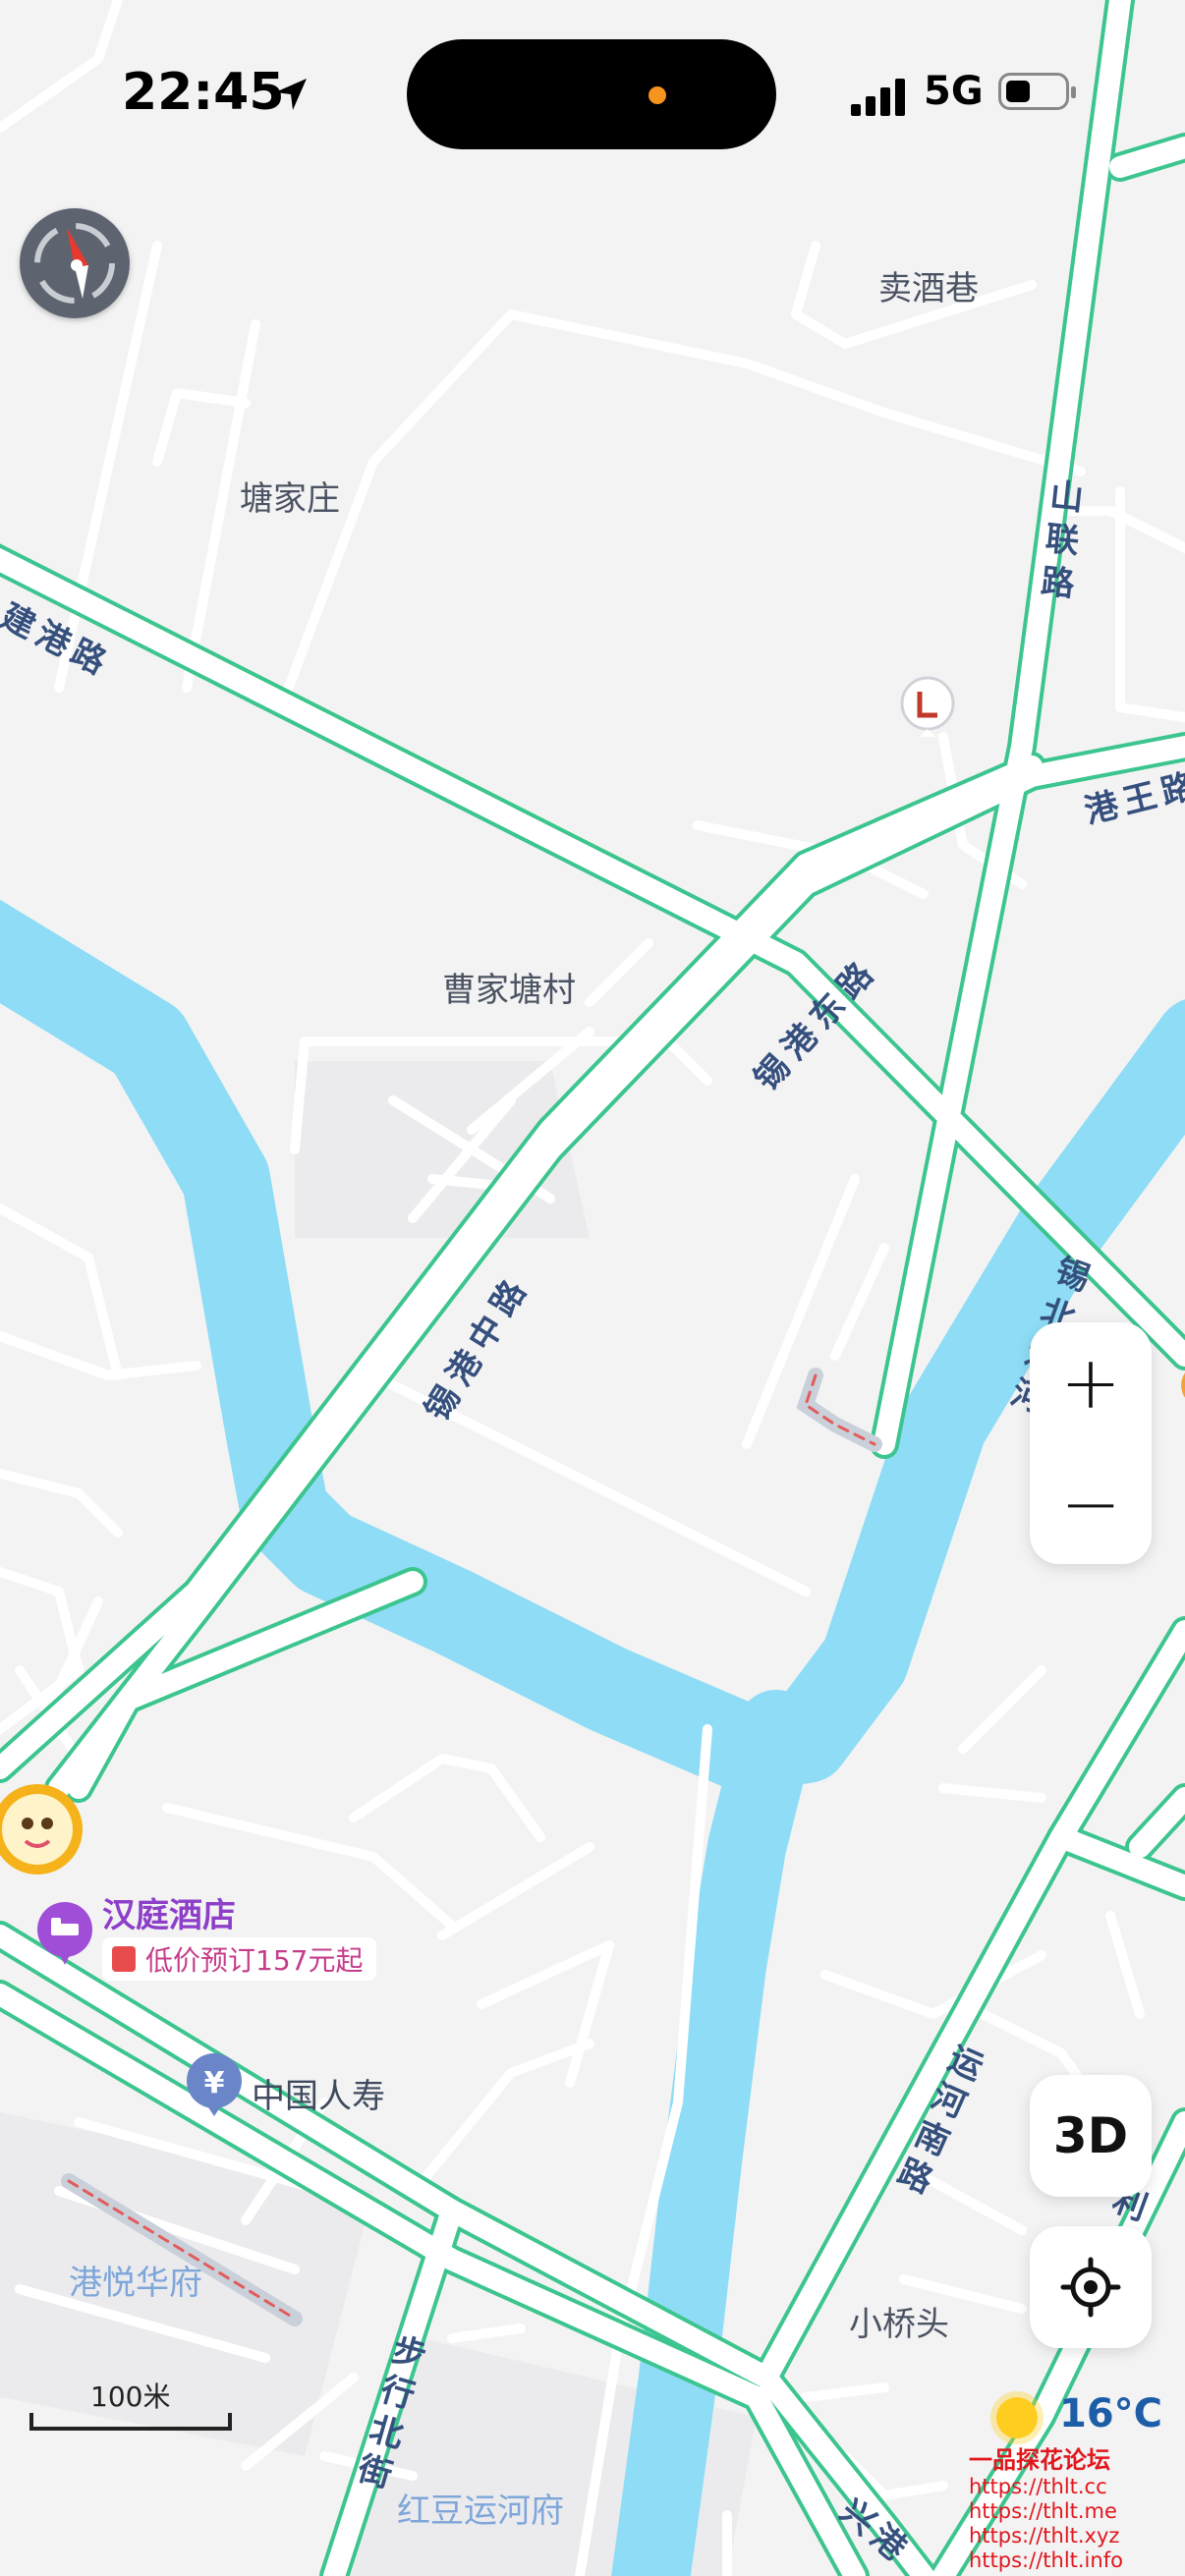 The height and width of the screenshot is (2576, 1185). What do you see at coordinates (592, 94) in the screenshot?
I see `dynamic-island` at bounding box center [592, 94].